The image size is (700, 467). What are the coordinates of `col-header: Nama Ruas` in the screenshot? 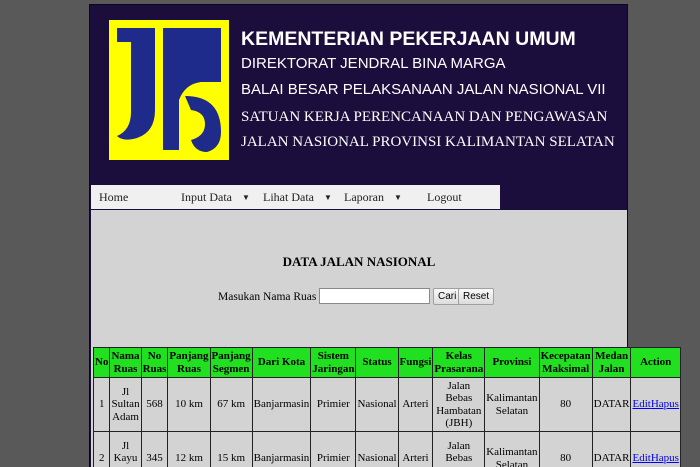 It's located at (125, 362).